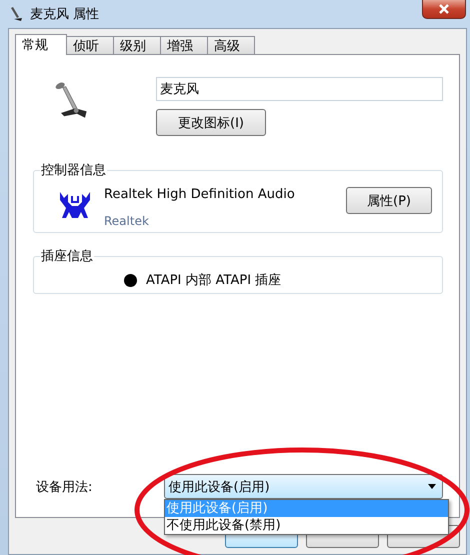 The height and width of the screenshot is (555, 470). Describe the element at coordinates (137, 45) in the screenshot. I see `tab: 级别` at that location.